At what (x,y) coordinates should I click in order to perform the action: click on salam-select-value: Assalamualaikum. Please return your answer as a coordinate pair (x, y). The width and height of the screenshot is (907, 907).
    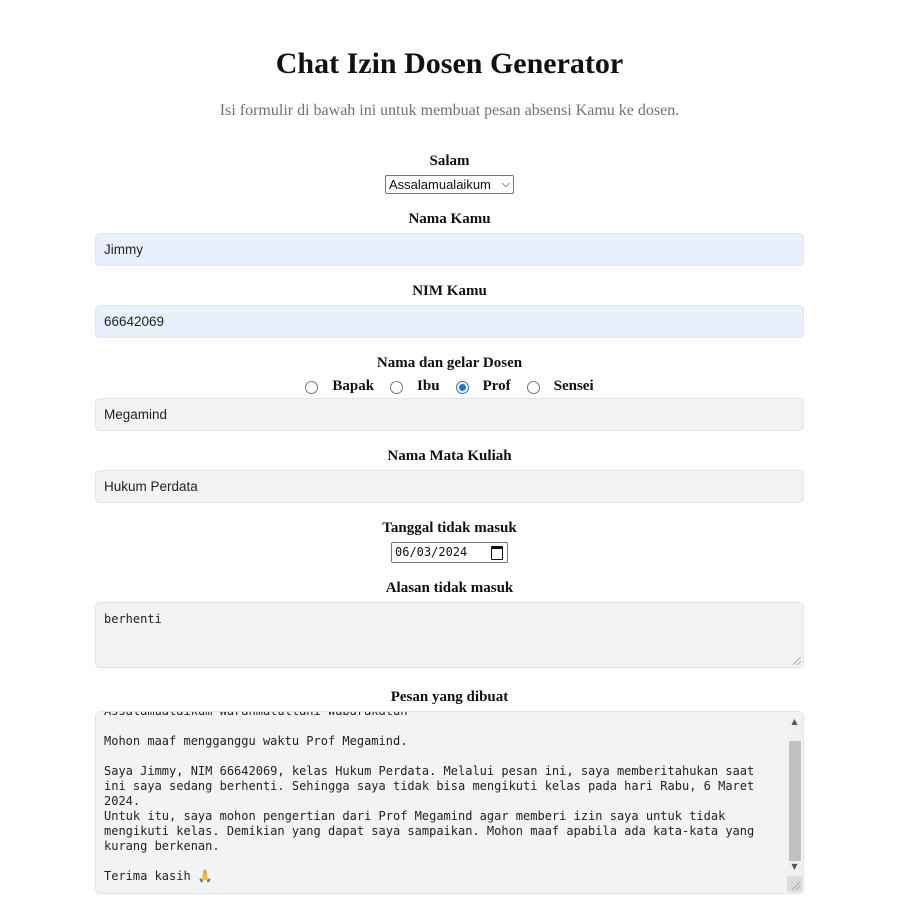
    Looking at the image, I should click on (440, 184).